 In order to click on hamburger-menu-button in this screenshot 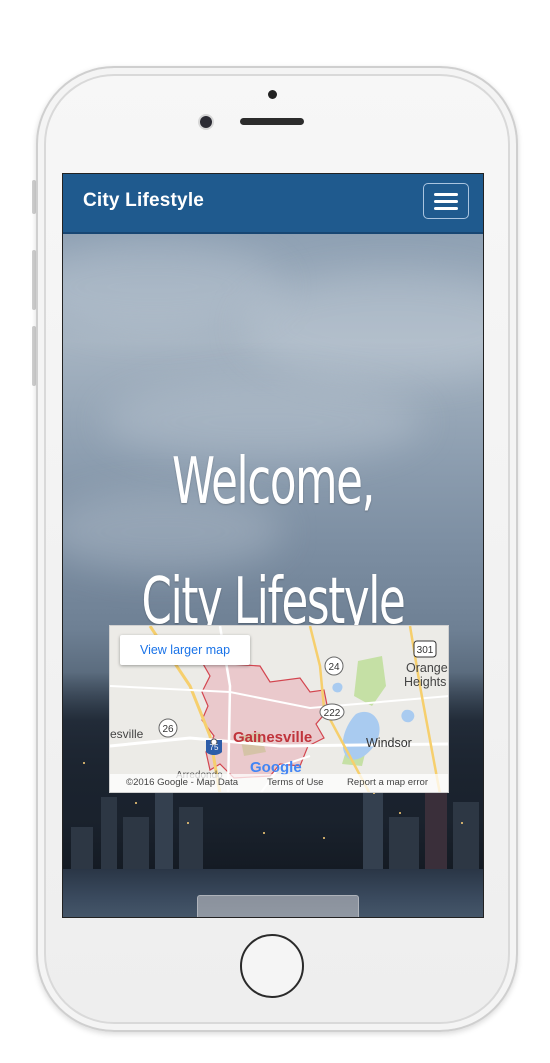, I will do `click(446, 201)`.